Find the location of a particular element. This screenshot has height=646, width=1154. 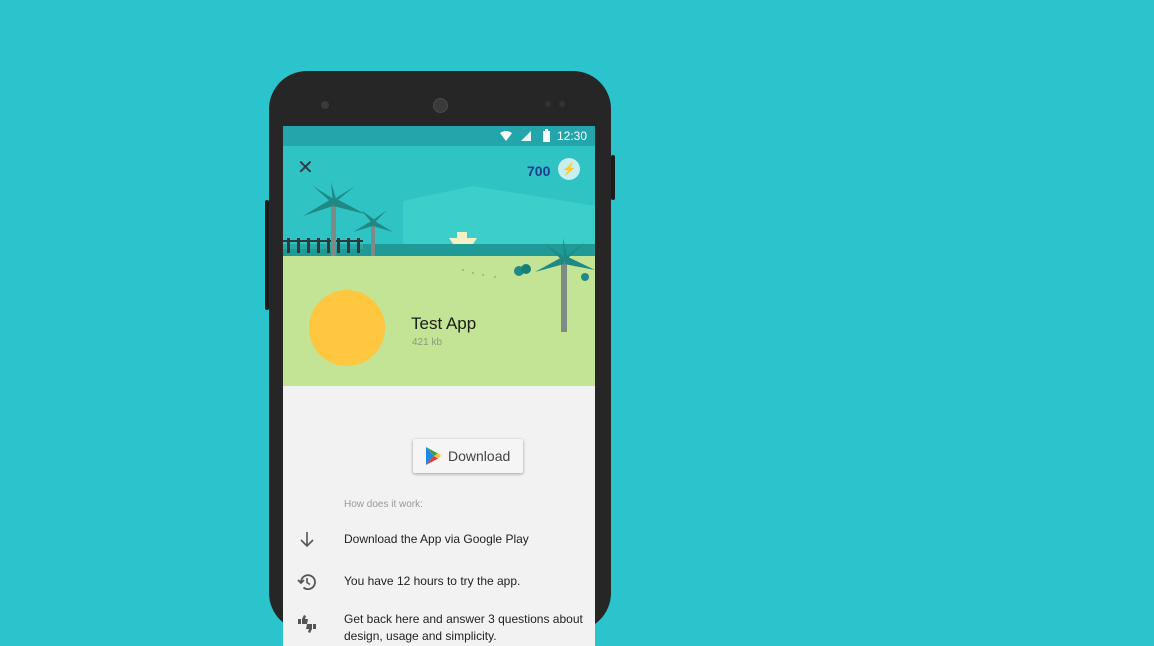

google-play-icon is located at coordinates (433, 456).